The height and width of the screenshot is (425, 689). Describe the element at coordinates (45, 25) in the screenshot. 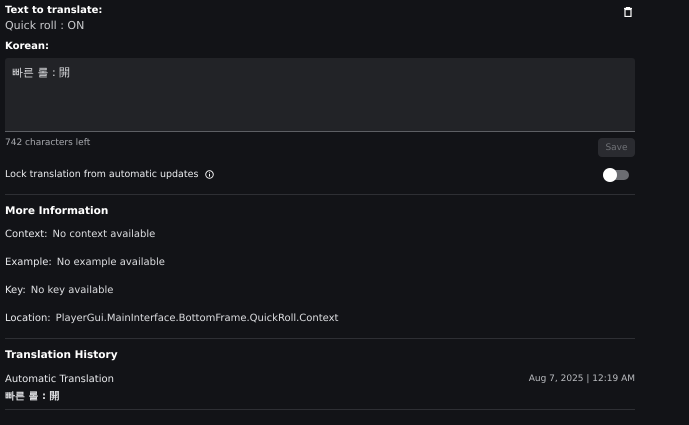

I see `source-text: Quick roll : ON` at that location.